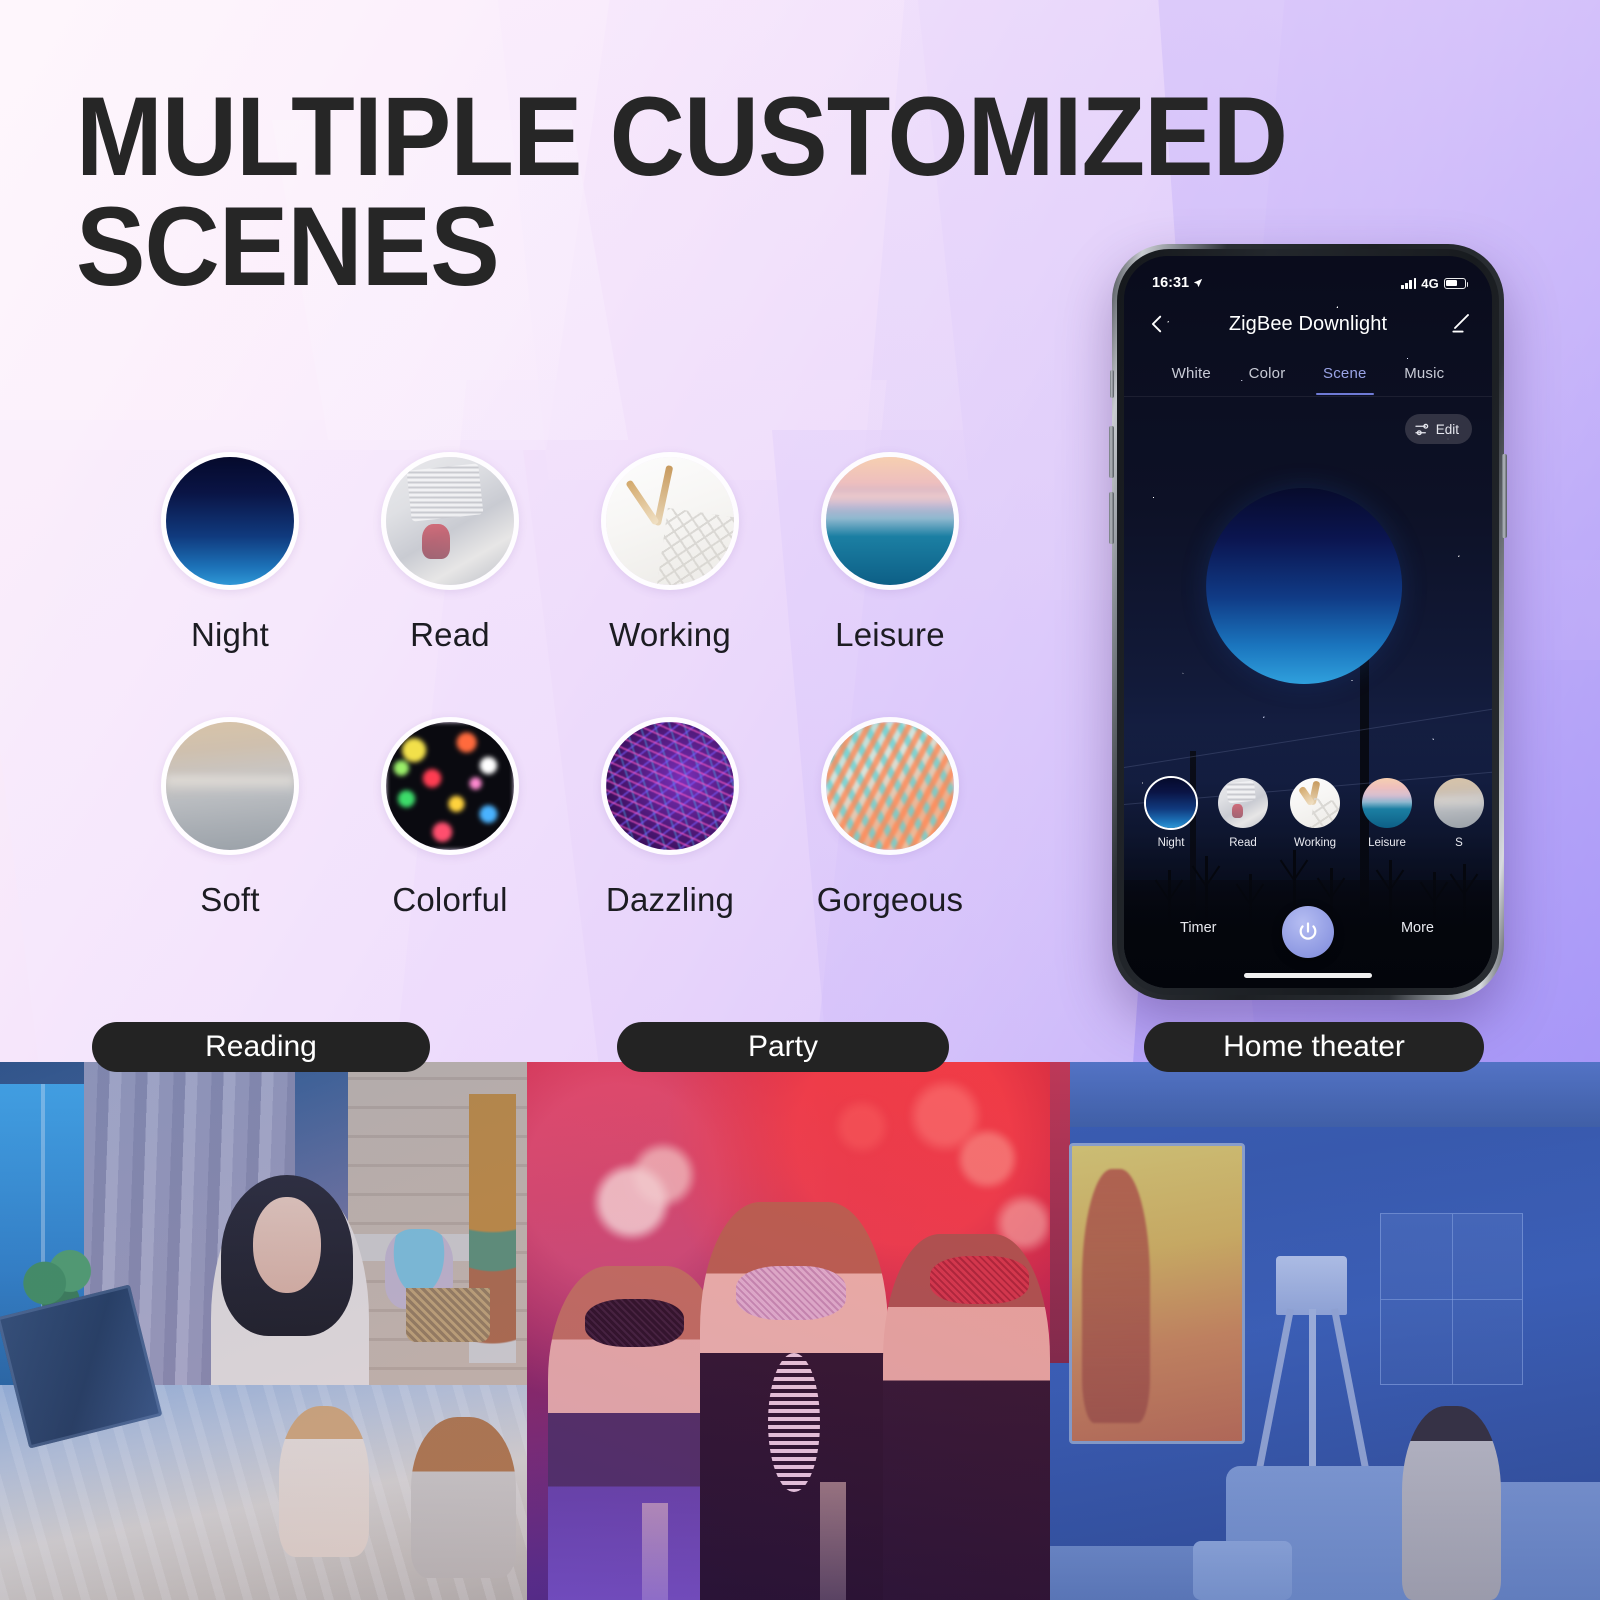  I want to click on signal-bars-icon, so click(1409, 283).